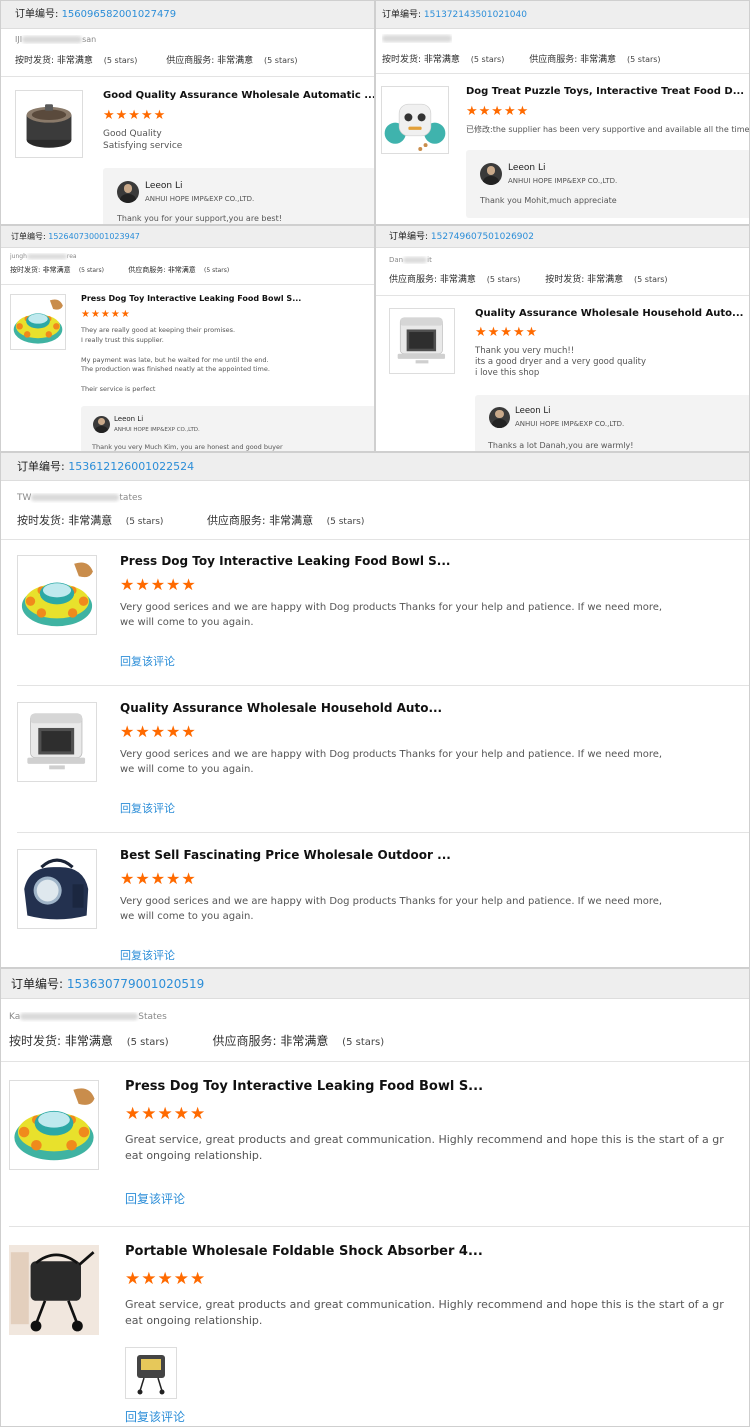 This screenshot has height=1427, width=750. What do you see at coordinates (135, 984) in the screenshot?
I see `order-number: 153630779001020519` at bounding box center [135, 984].